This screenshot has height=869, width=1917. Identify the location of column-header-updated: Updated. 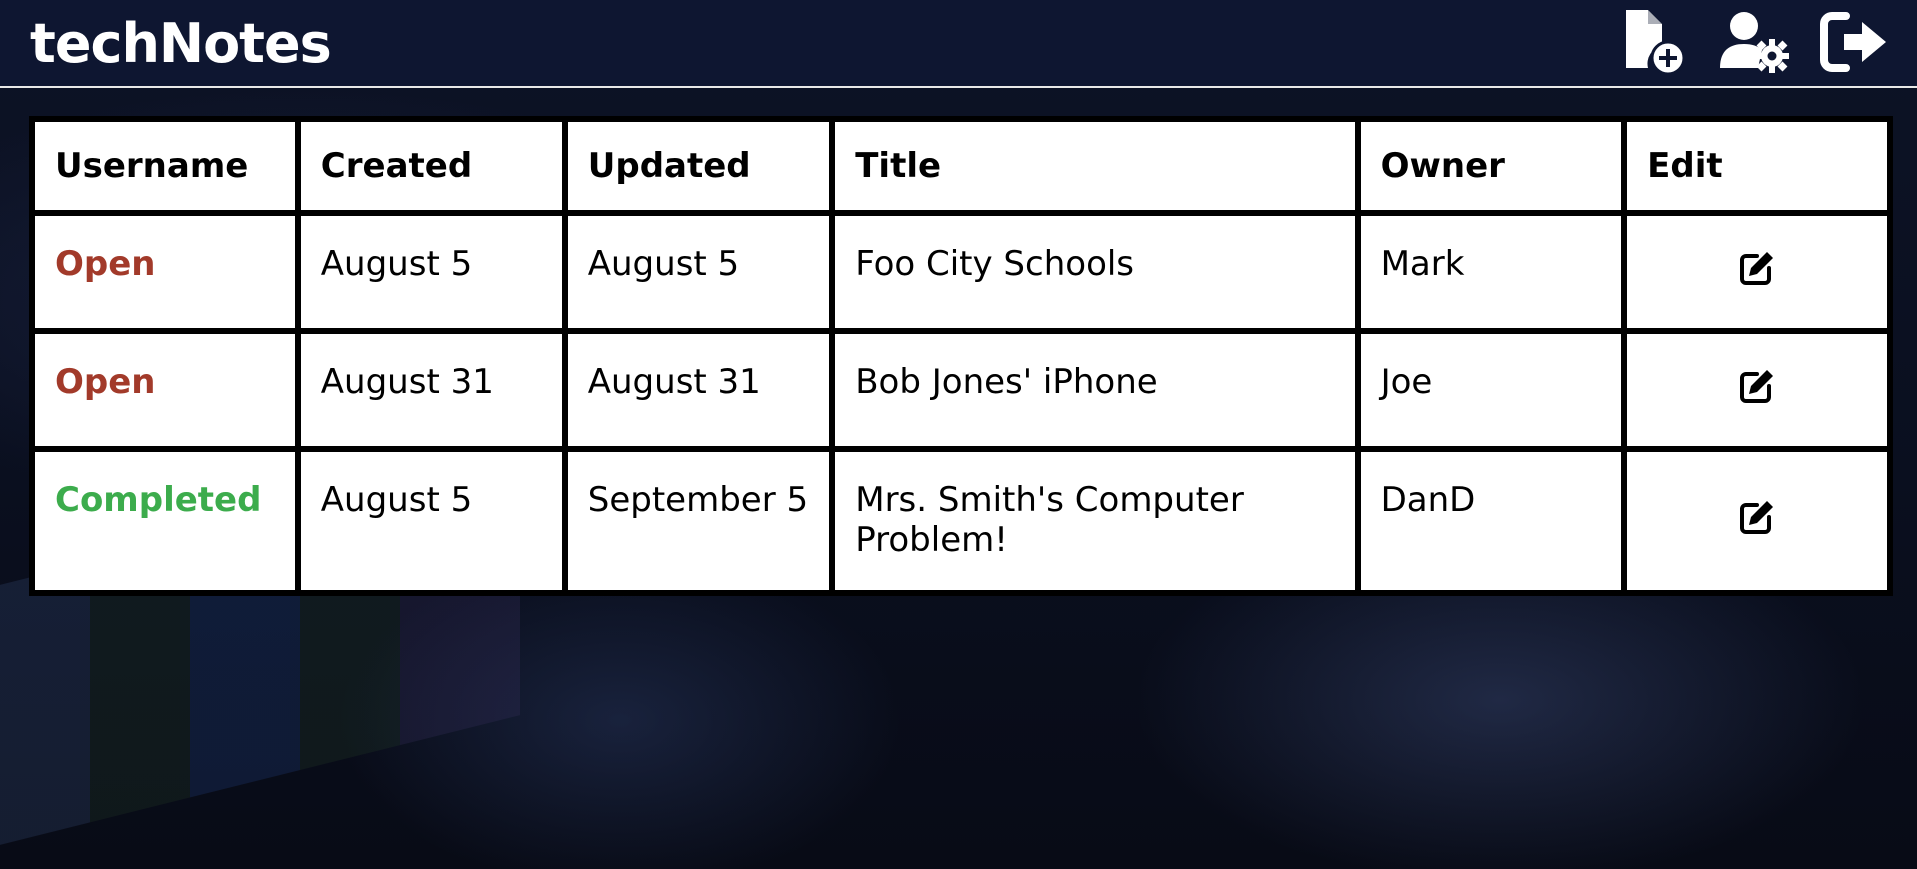
(698, 166).